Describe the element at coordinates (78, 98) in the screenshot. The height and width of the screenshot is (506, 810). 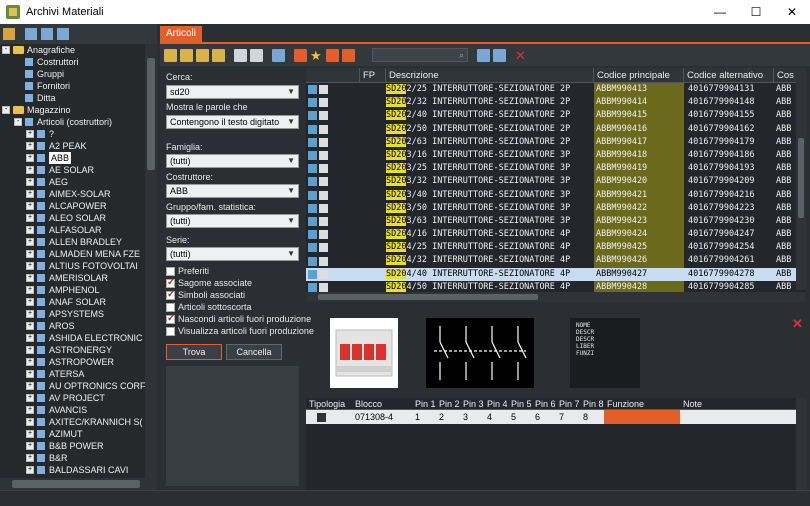
I see `tree-item: Ditta` at that location.